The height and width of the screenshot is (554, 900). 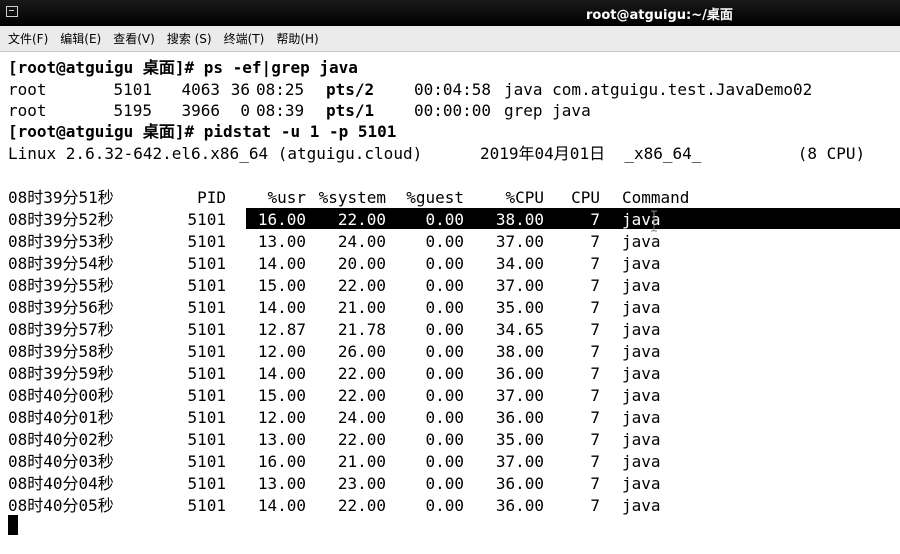 What do you see at coordinates (61, 505) in the screenshot?
I see `row-14-time: 08时40分05秒` at bounding box center [61, 505].